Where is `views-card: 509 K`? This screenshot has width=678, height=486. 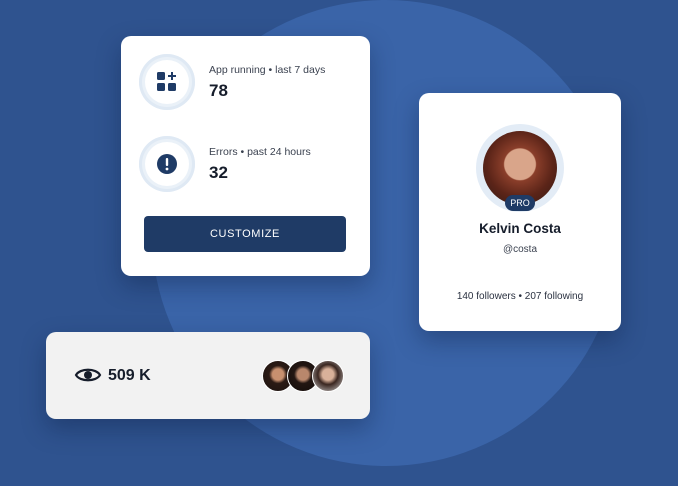
views-card: 509 K is located at coordinates (208, 375).